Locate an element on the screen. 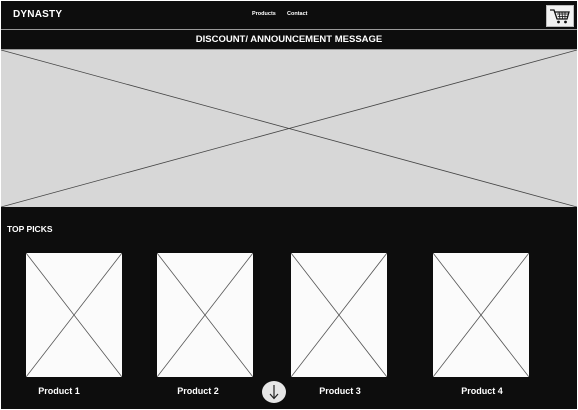 The width and height of the screenshot is (578, 410). cart-button is located at coordinates (560, 16).